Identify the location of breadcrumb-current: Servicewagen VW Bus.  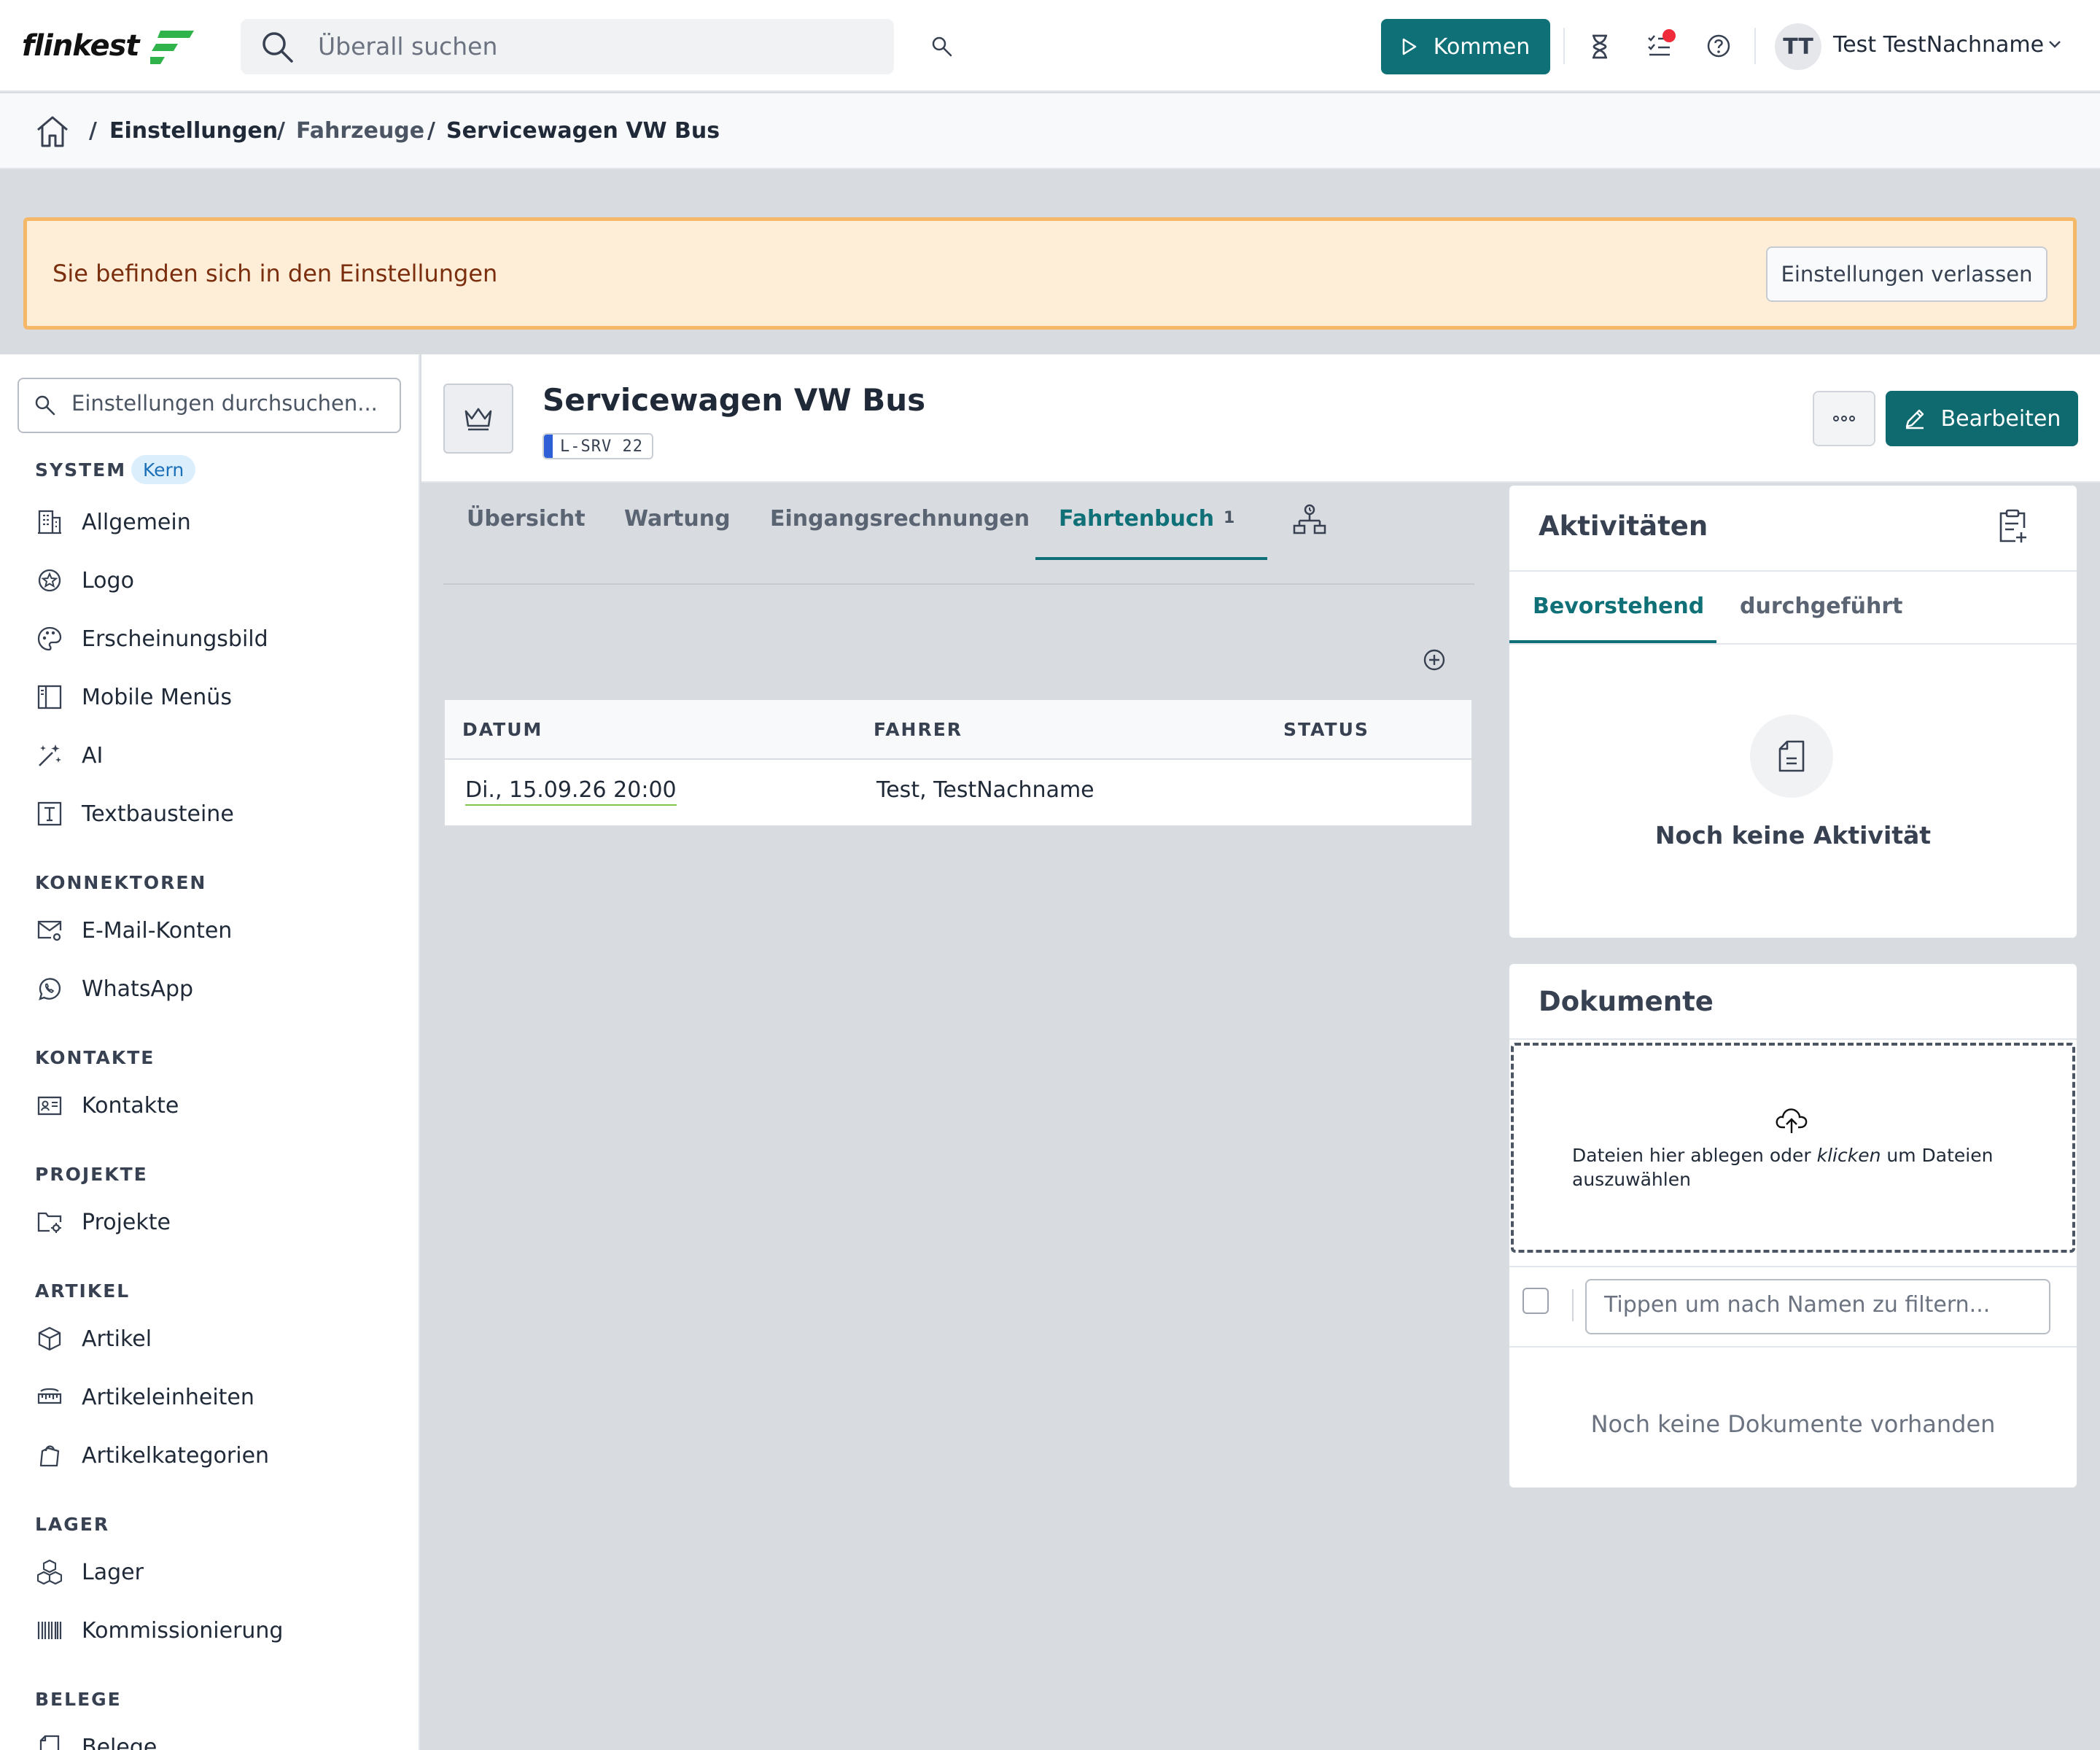
(583, 131).